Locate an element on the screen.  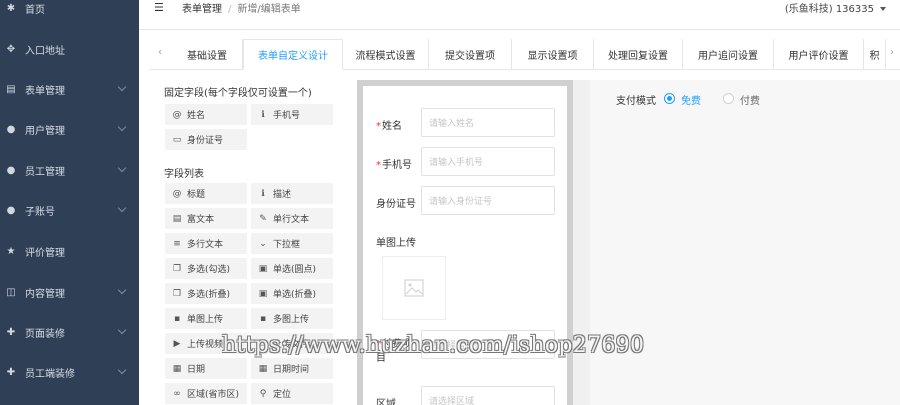
sidebar-item: ◫ 内容管理 is located at coordinates (69, 292).